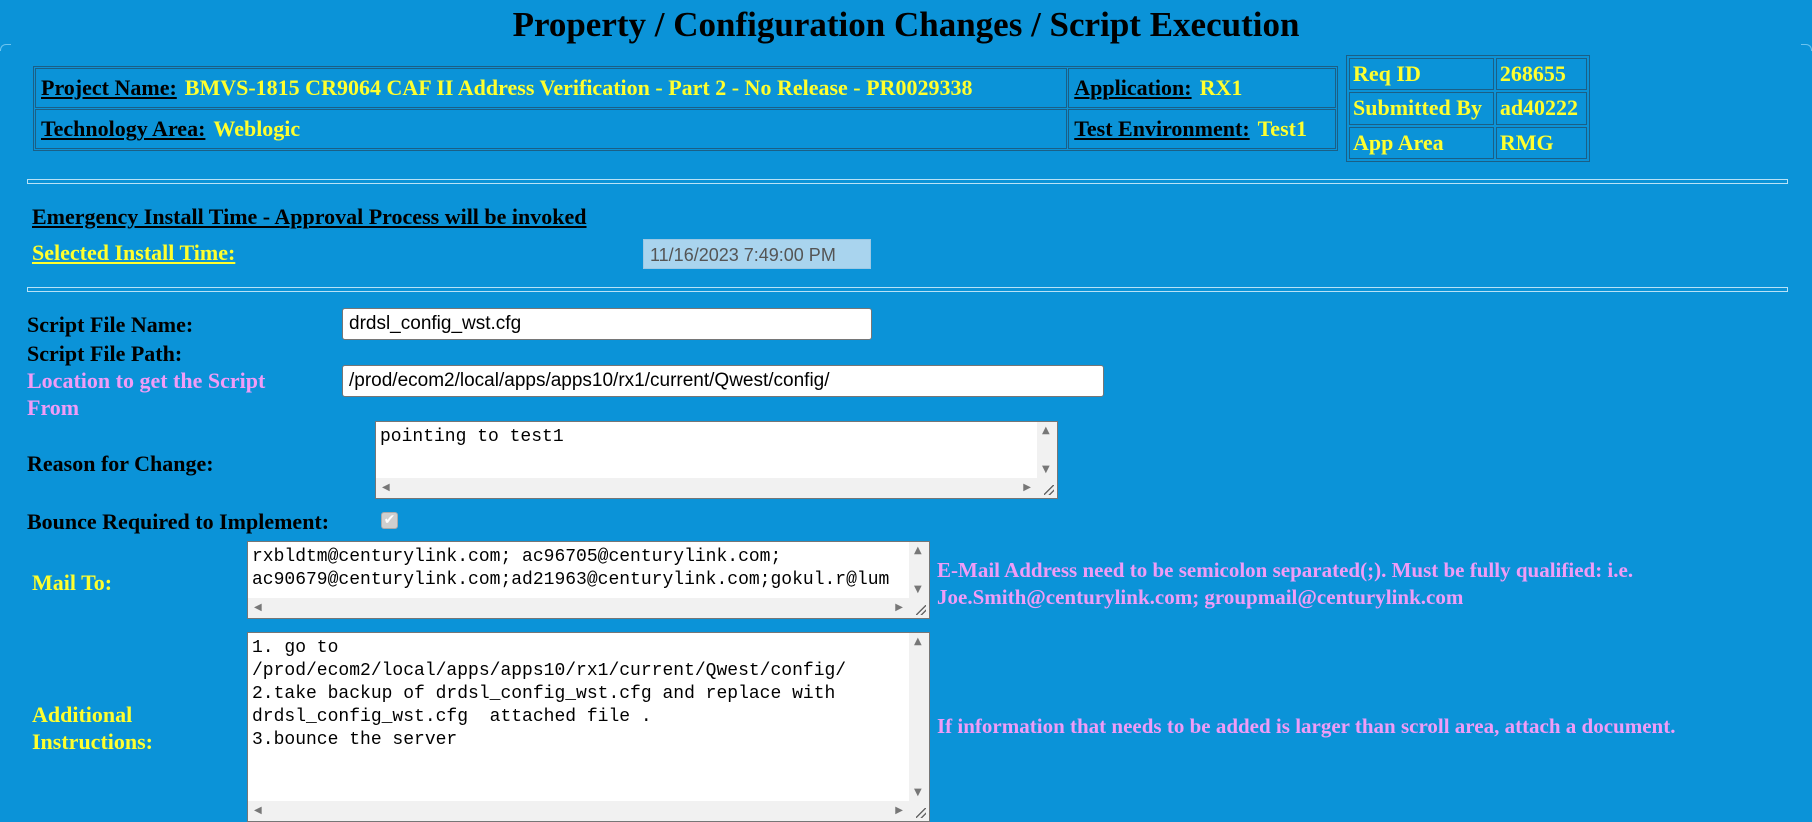 This screenshot has height=822, width=1812. I want to click on additional-instructions-label: Additional Instructions:, so click(93, 728).